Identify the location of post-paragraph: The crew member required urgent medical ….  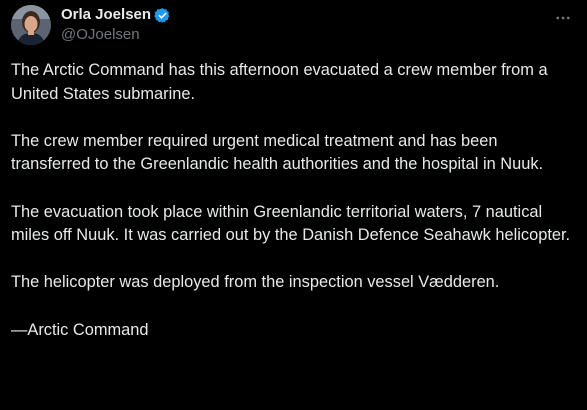
(277, 152).